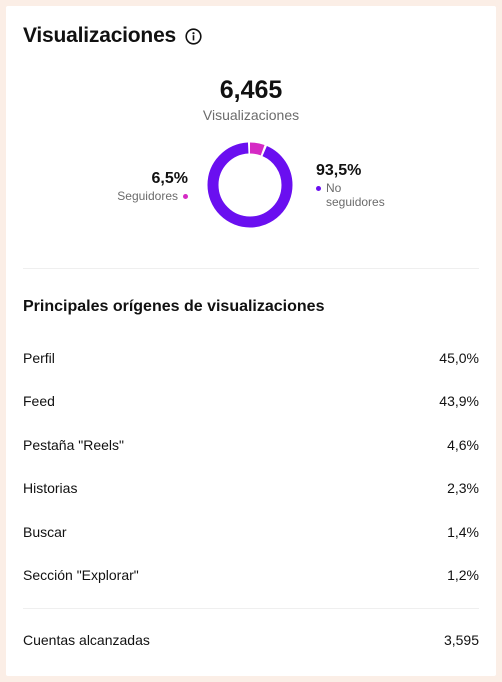 This screenshot has height=682, width=502. I want to click on accounts-reached-label: Cuentas alcanzadas, so click(86, 640).